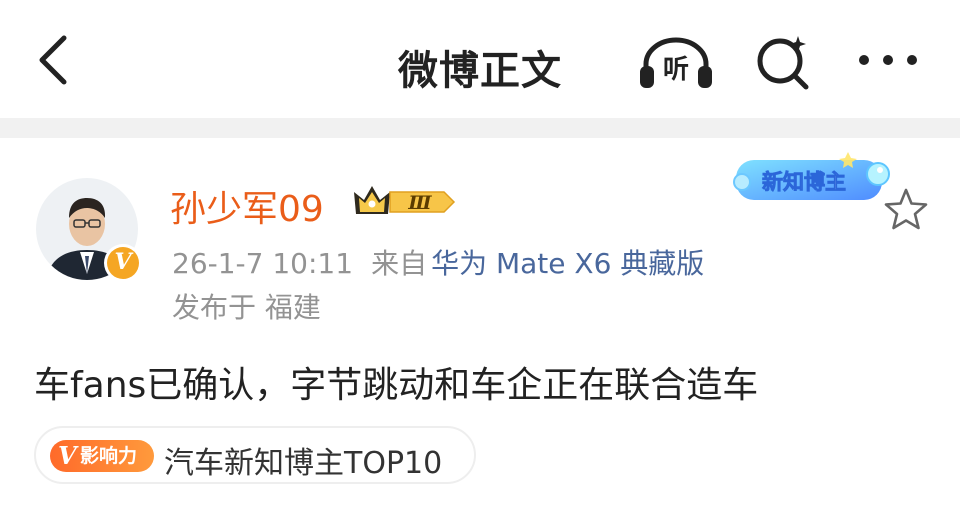 The image size is (960, 513). What do you see at coordinates (303, 463) in the screenshot?
I see `influence-label: 汽车新知博主TOP10` at bounding box center [303, 463].